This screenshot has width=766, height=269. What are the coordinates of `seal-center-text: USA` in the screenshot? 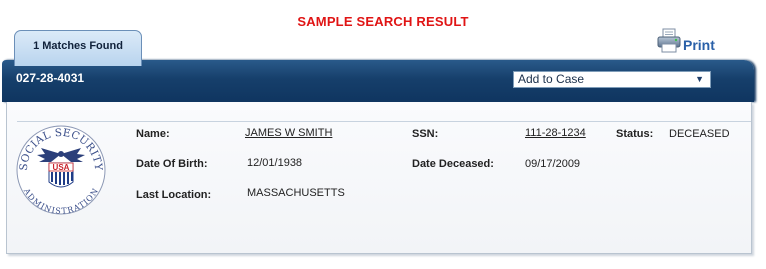 It's located at (61, 167).